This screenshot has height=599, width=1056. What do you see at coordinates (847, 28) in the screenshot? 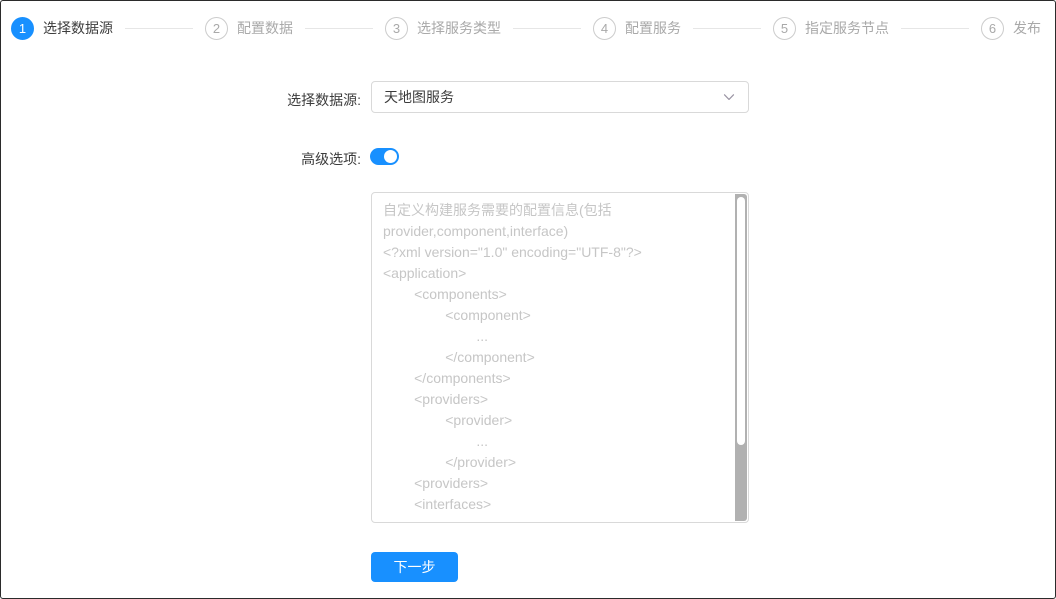
I see `step-label: 指定服务节点` at bounding box center [847, 28].